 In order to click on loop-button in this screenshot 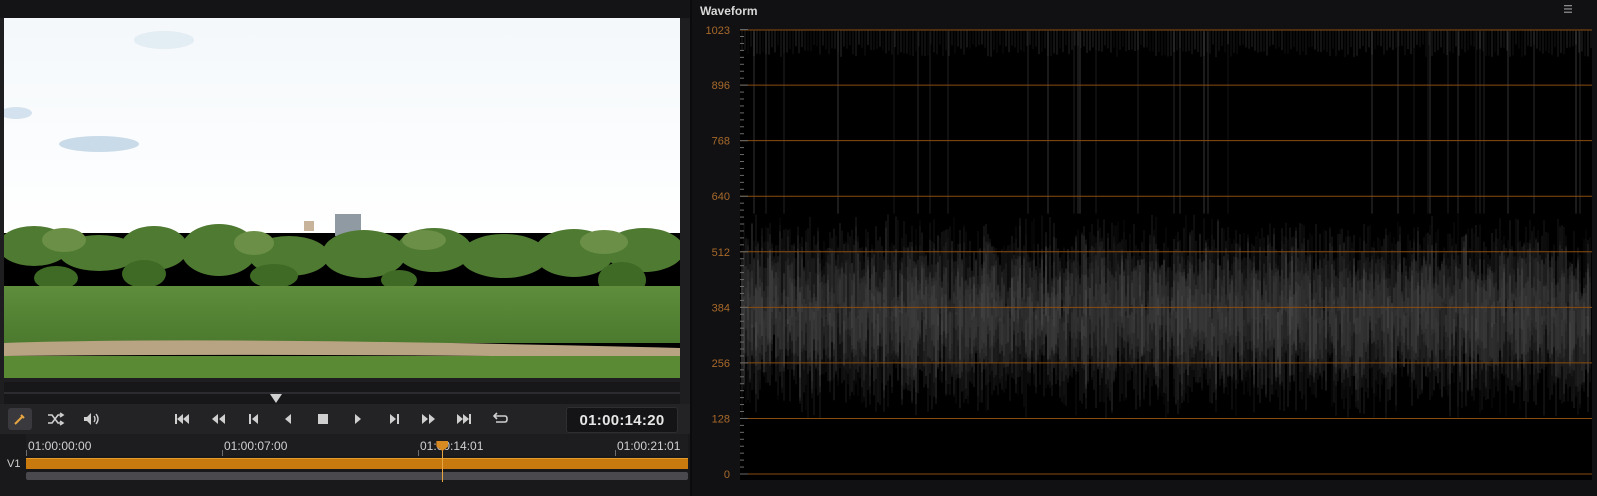, I will do `click(500, 419)`.